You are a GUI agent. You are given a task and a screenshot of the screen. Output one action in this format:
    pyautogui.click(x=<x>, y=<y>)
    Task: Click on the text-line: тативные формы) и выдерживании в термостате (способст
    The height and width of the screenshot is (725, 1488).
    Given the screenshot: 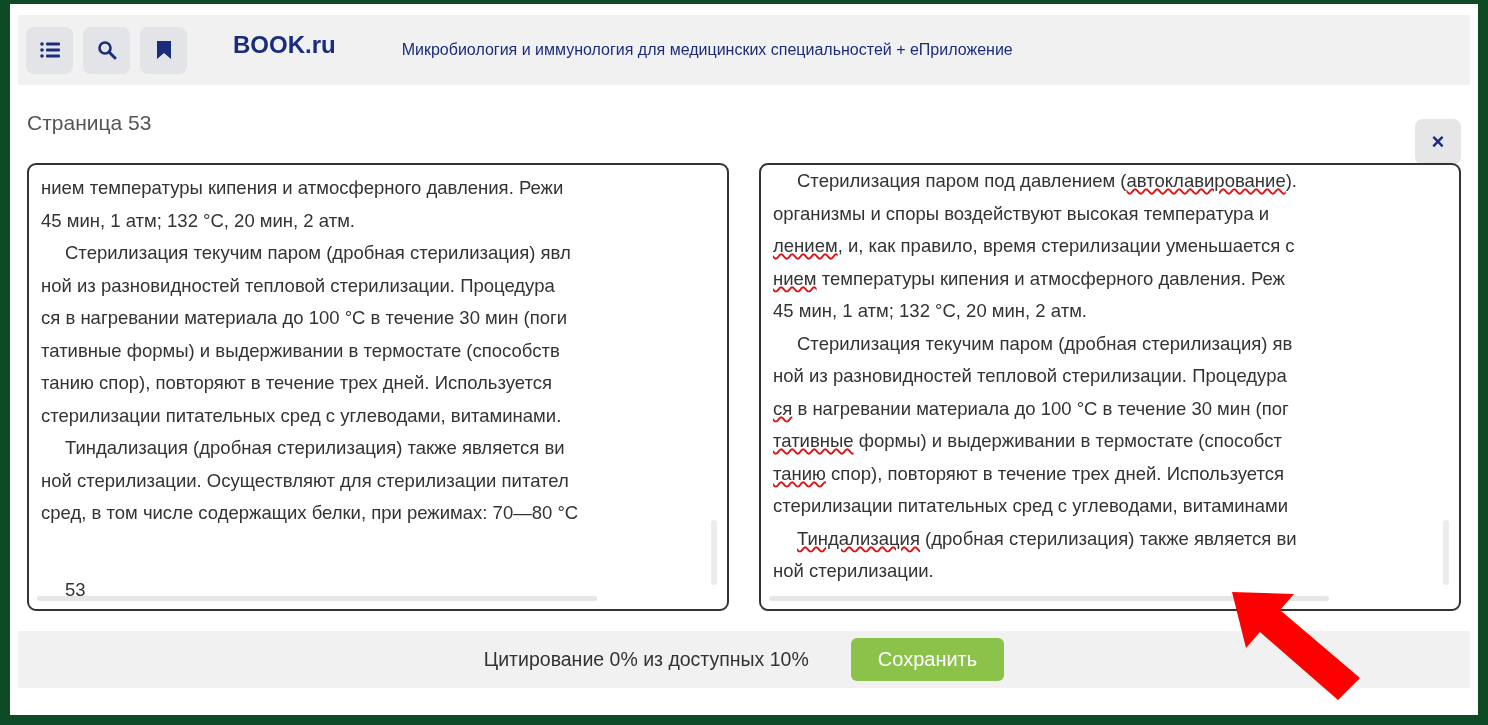 What is the action you would take?
    pyautogui.click(x=1027, y=441)
    